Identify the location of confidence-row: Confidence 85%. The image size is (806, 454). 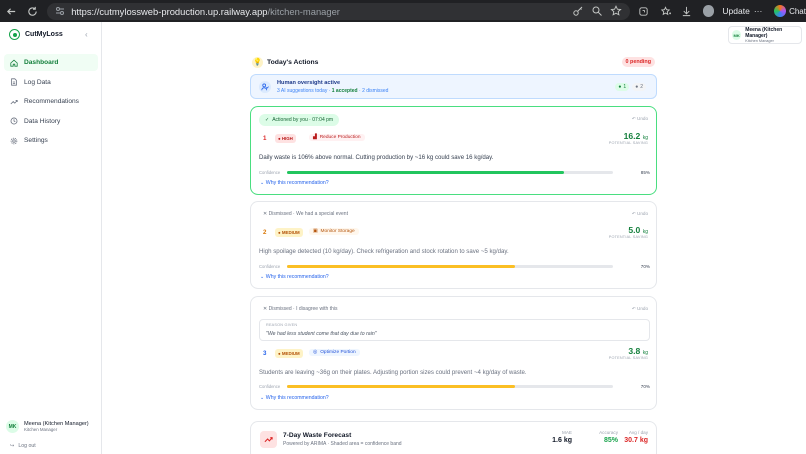
(454, 172).